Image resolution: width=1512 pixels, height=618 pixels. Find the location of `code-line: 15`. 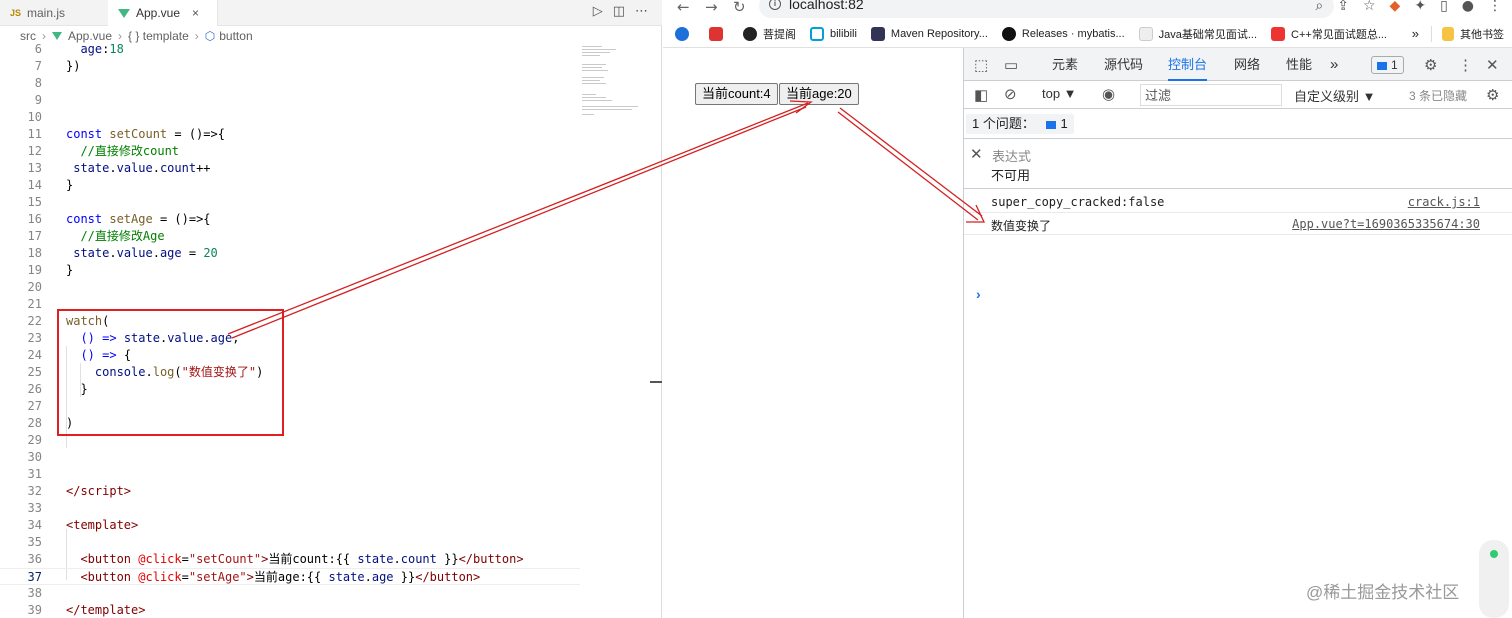

code-line: 15 is located at coordinates (290, 202).